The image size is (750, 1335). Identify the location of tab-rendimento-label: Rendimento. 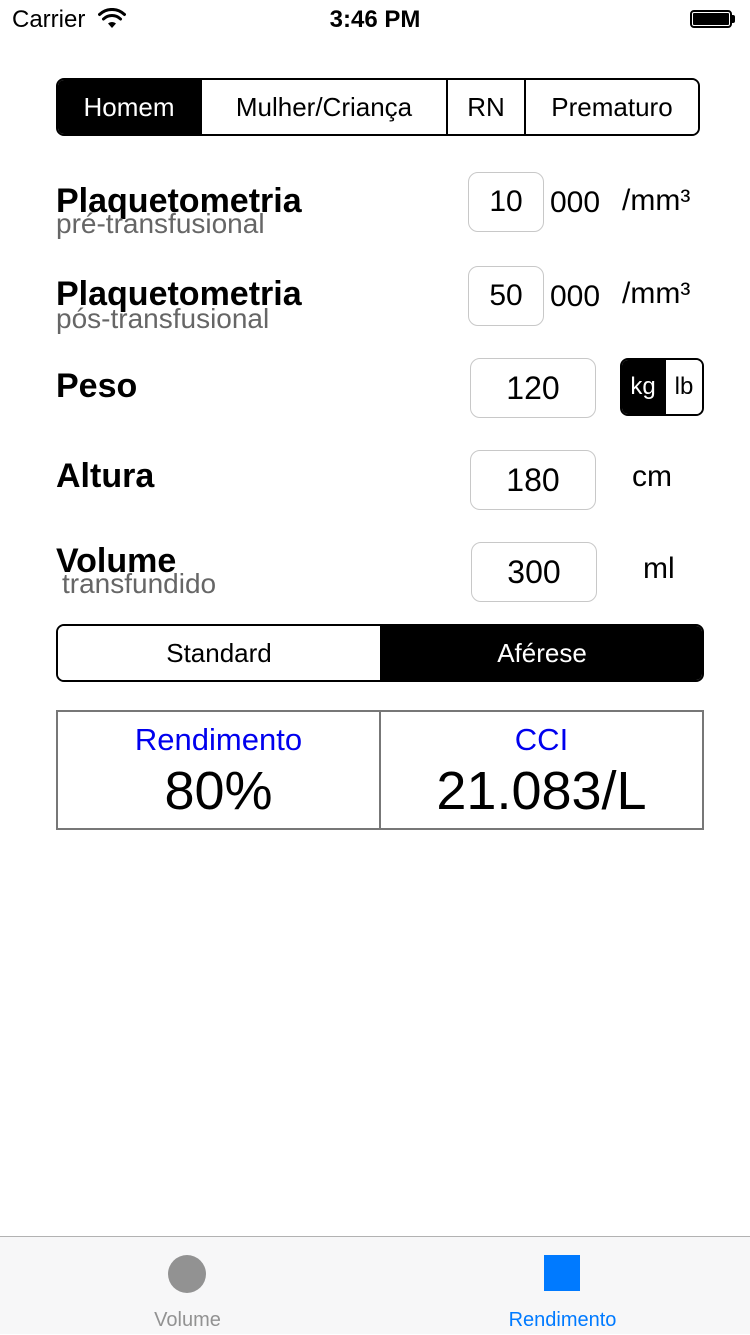
(562, 1320).